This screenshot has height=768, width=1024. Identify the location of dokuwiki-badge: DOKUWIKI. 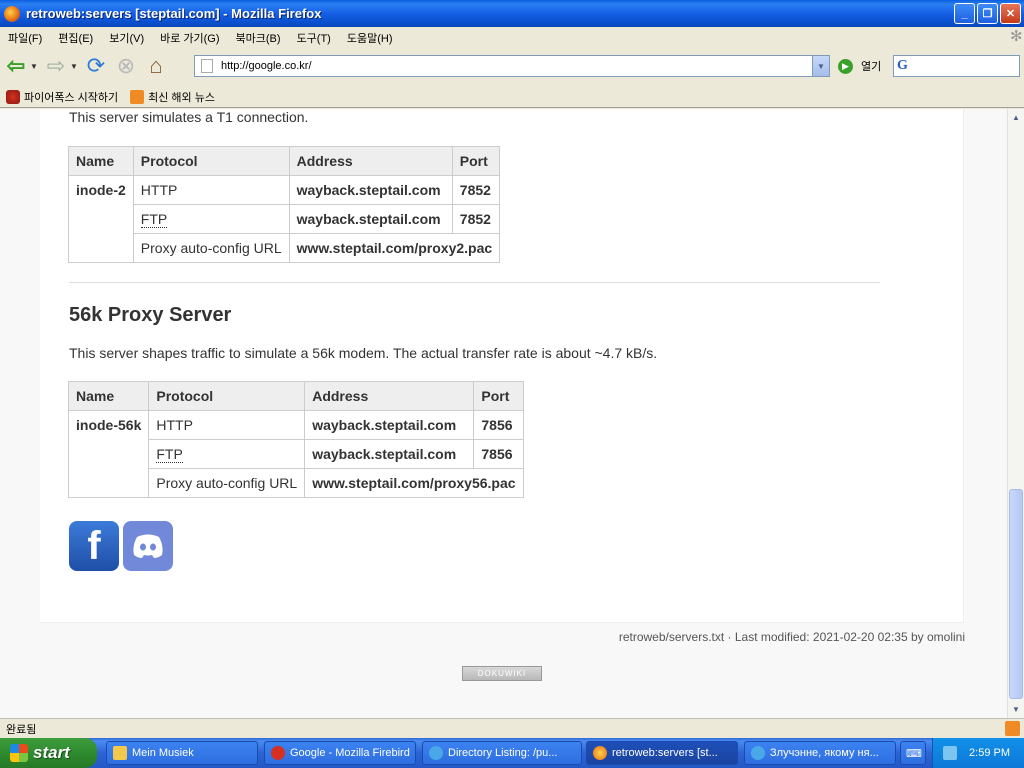
(502, 673).